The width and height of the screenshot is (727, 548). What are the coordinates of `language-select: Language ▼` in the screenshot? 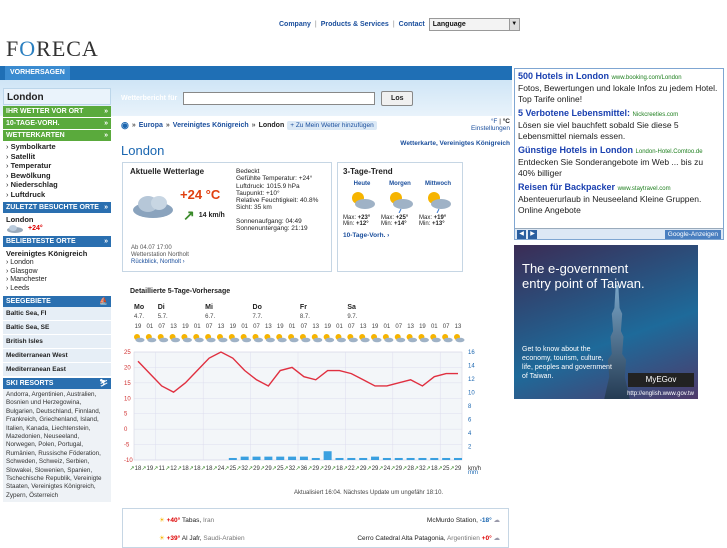 It's located at (474, 24).